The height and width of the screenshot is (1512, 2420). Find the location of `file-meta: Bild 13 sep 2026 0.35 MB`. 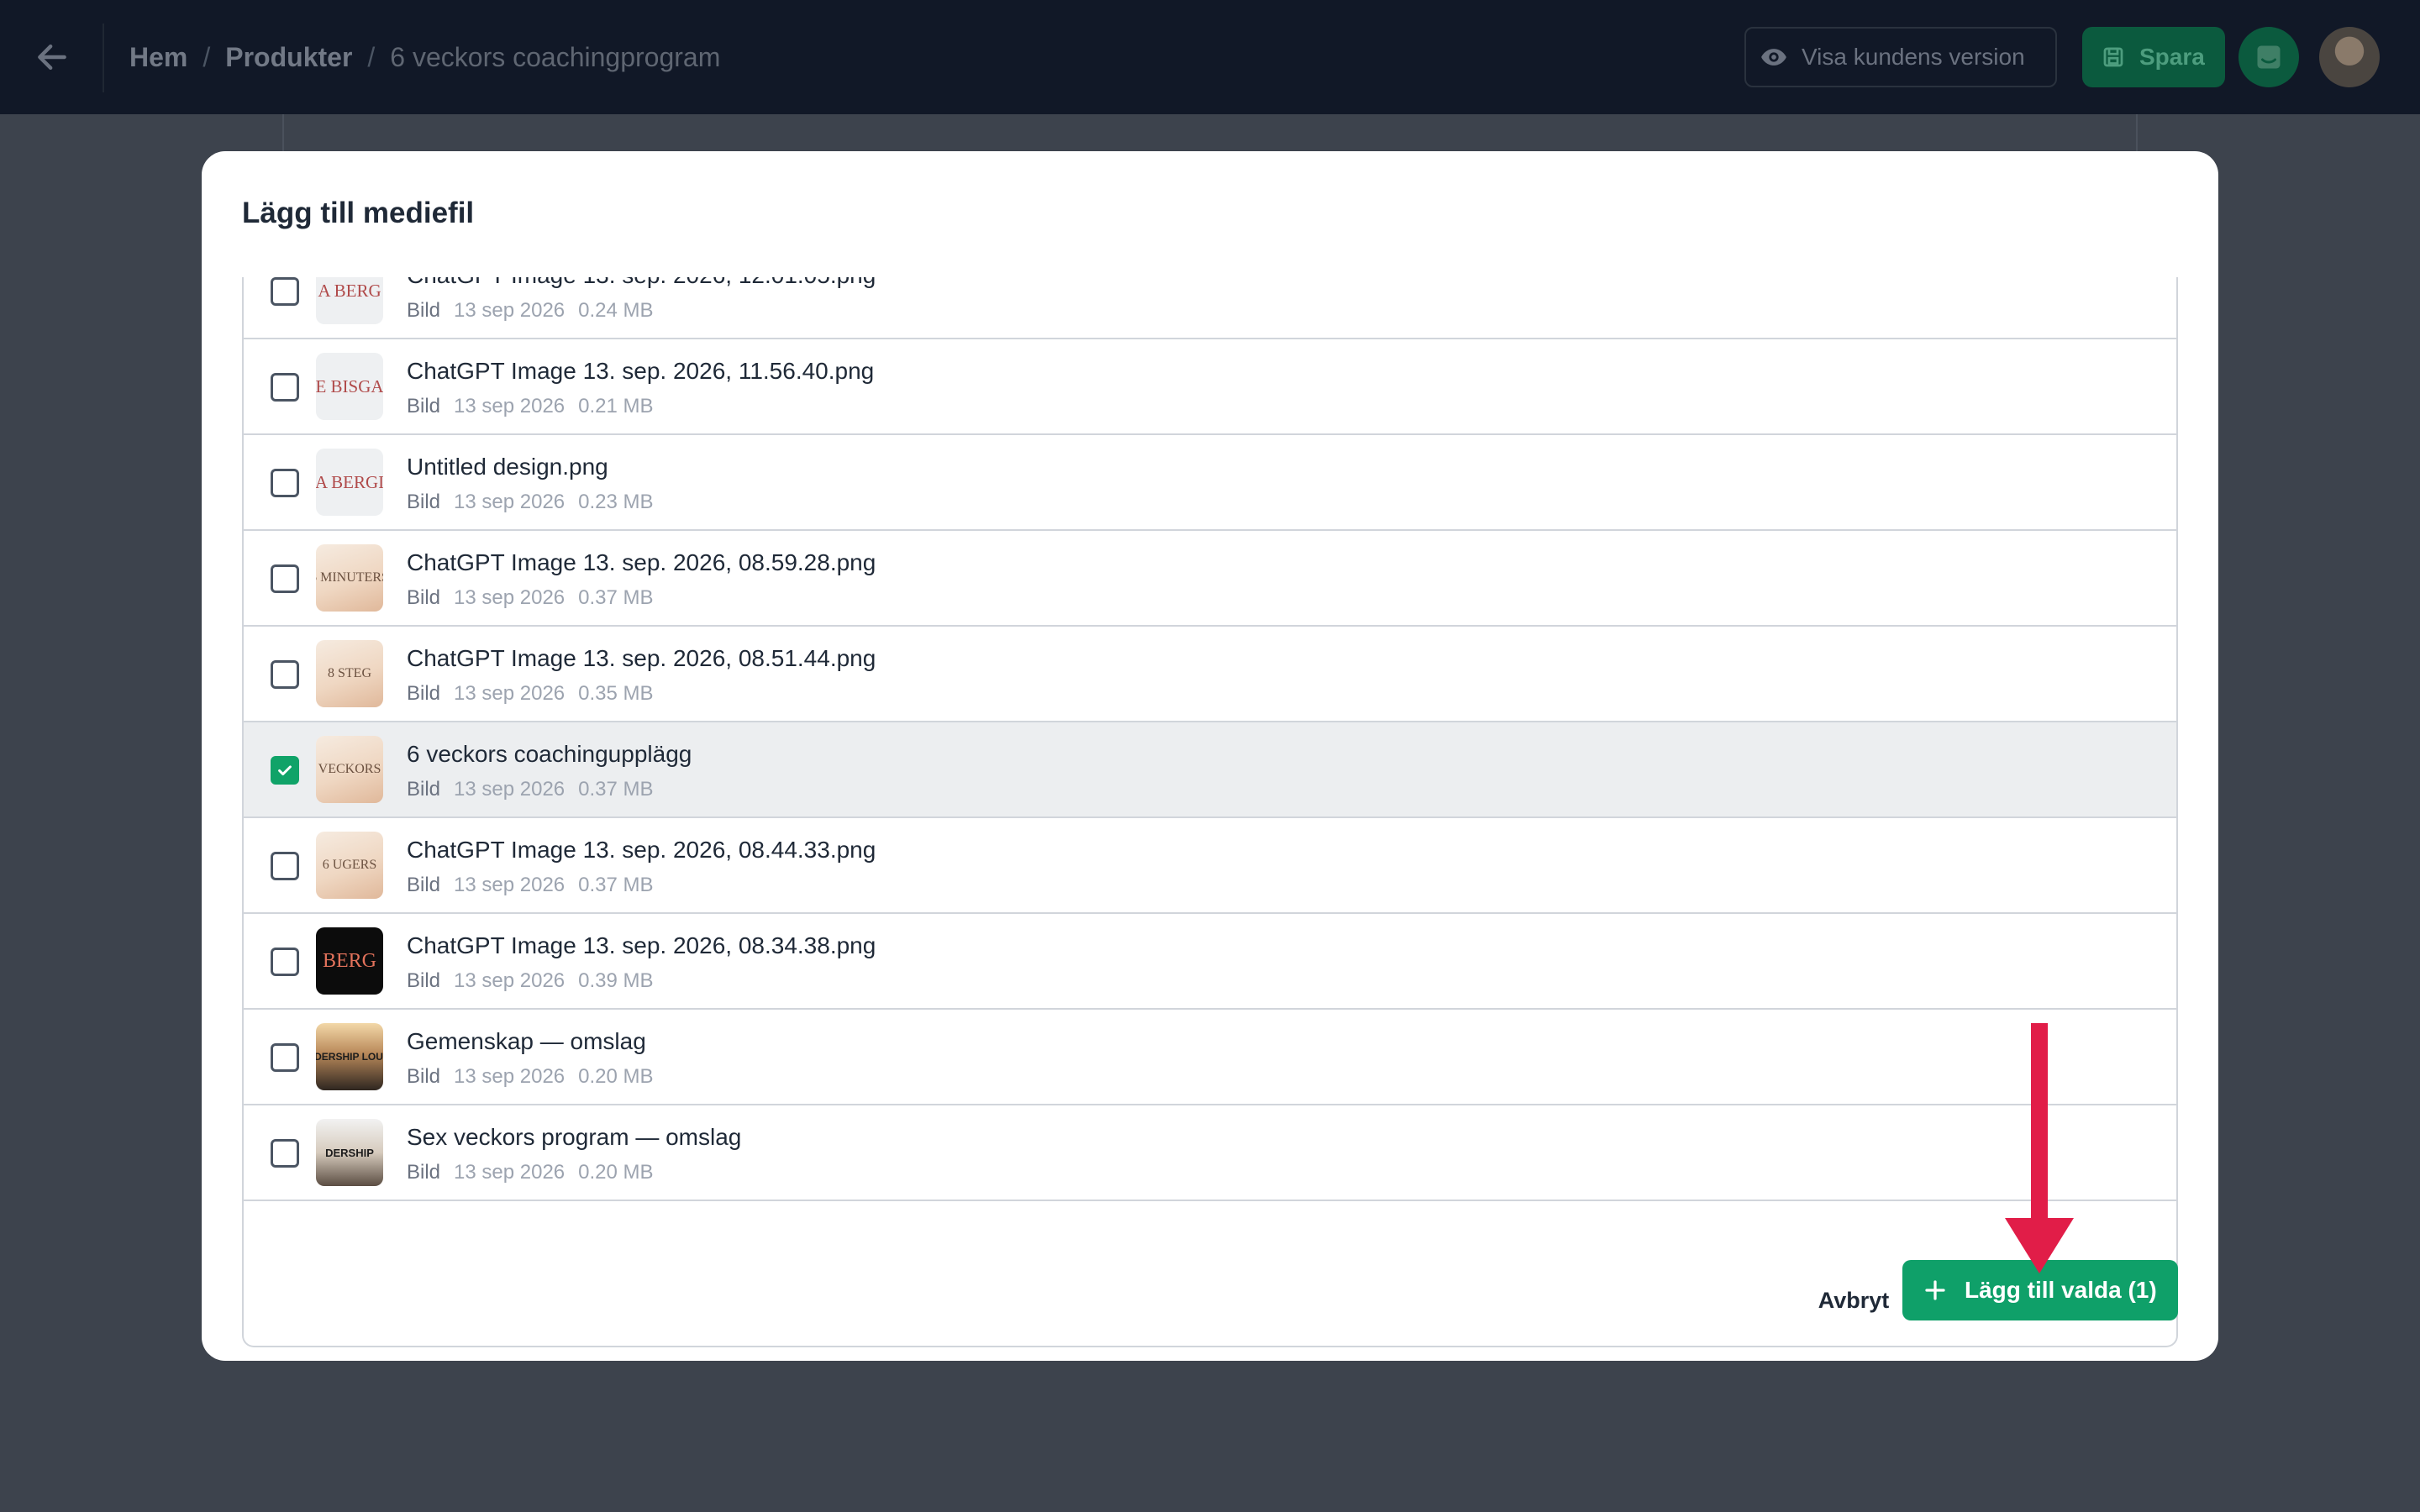

file-meta: Bild 13 sep 2026 0.35 MB is located at coordinates (530, 694).